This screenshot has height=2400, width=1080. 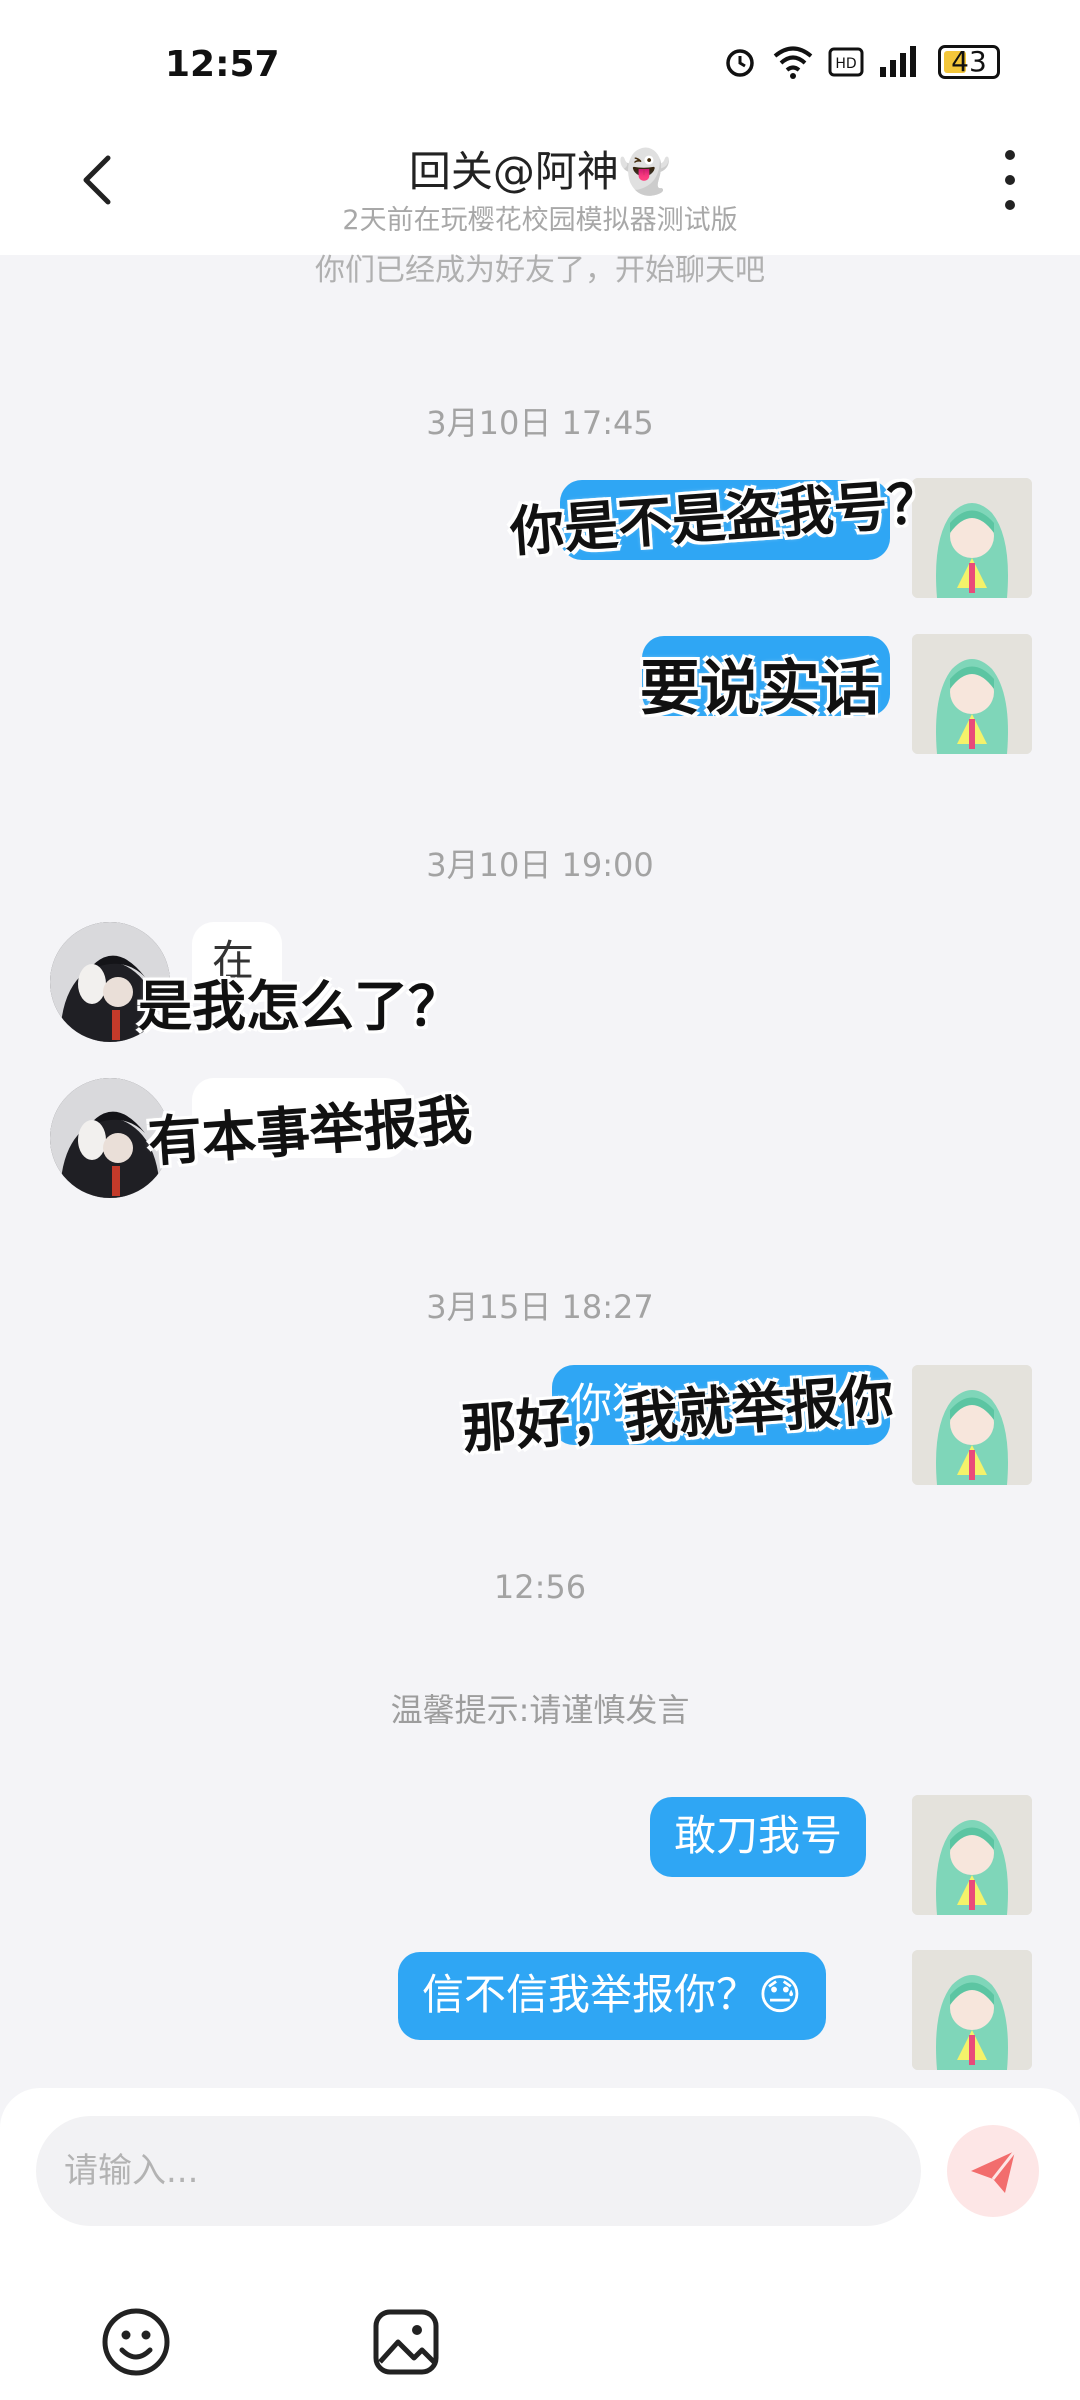 I want to click on more-menu-button, so click(x=1010, y=180).